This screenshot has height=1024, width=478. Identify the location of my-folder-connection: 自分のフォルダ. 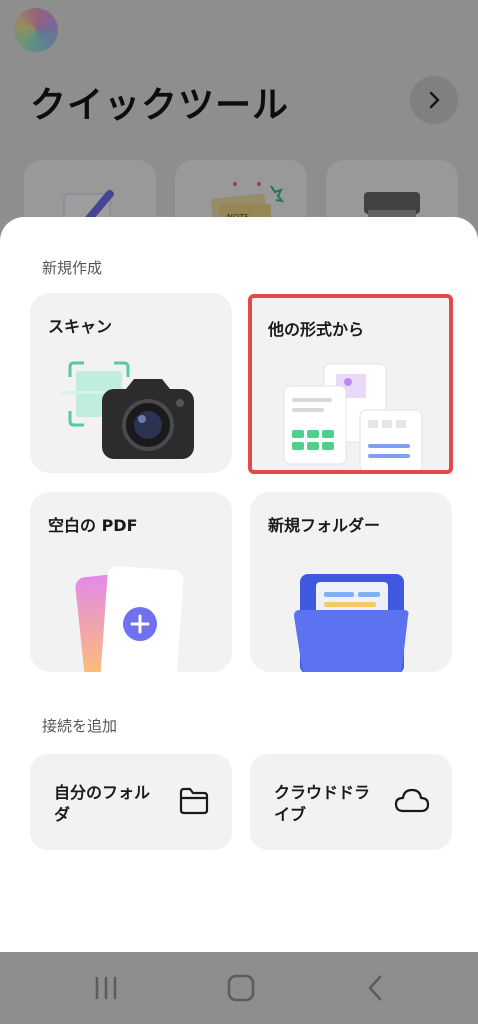
(131, 802).